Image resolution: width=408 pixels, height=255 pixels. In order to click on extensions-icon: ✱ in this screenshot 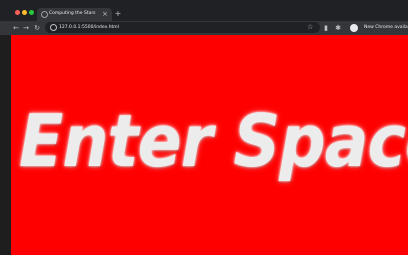, I will do `click(338, 28)`.